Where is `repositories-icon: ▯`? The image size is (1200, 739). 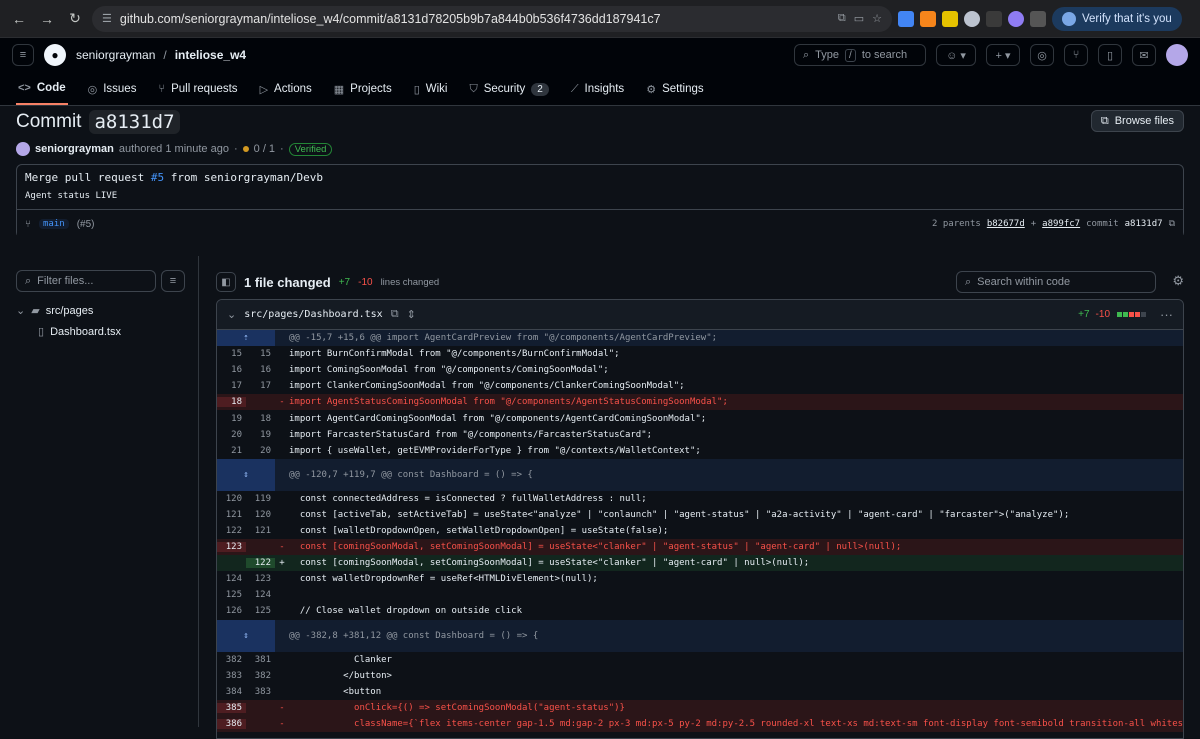
repositories-icon: ▯ is located at coordinates (1110, 55).